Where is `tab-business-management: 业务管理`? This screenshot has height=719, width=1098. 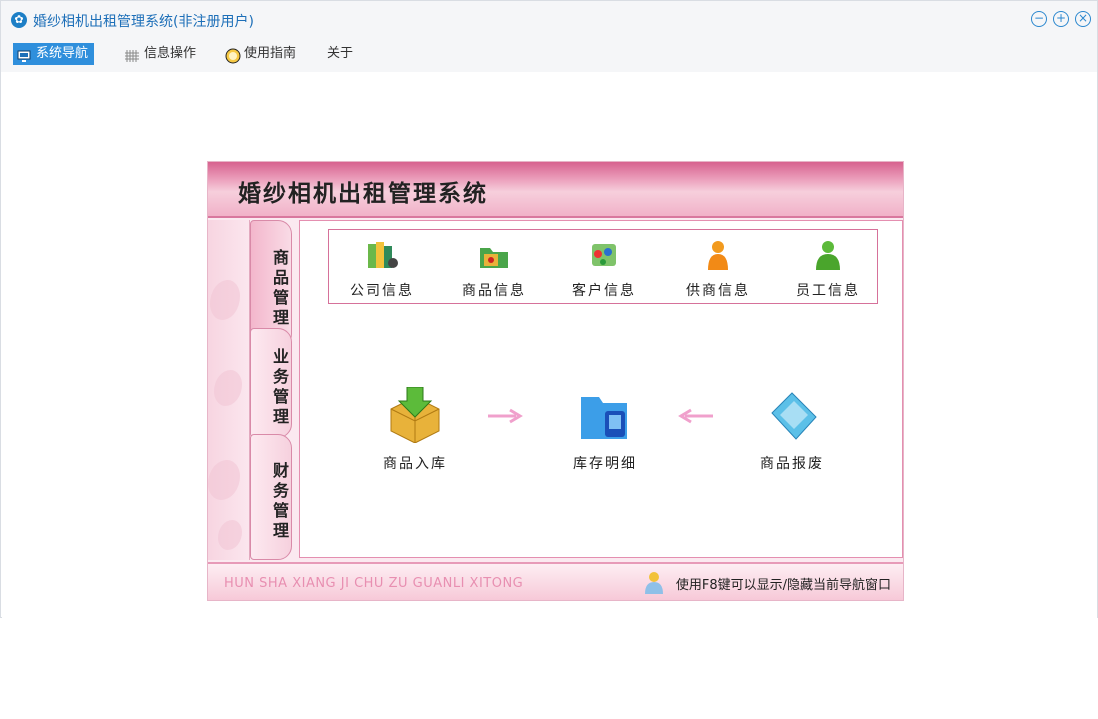 tab-business-management: 业务管理 is located at coordinates (271, 383).